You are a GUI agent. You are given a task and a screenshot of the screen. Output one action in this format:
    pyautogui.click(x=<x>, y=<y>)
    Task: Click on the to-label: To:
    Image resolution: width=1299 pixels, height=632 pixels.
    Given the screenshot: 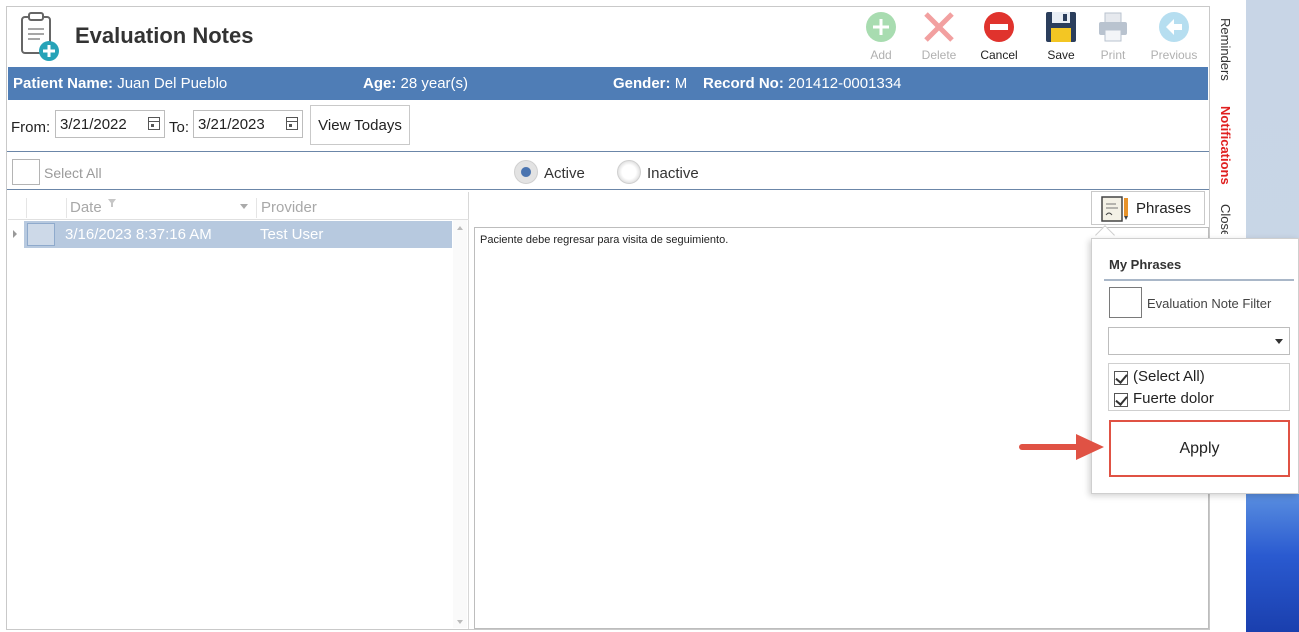 What is the action you would take?
    pyautogui.click(x=179, y=127)
    